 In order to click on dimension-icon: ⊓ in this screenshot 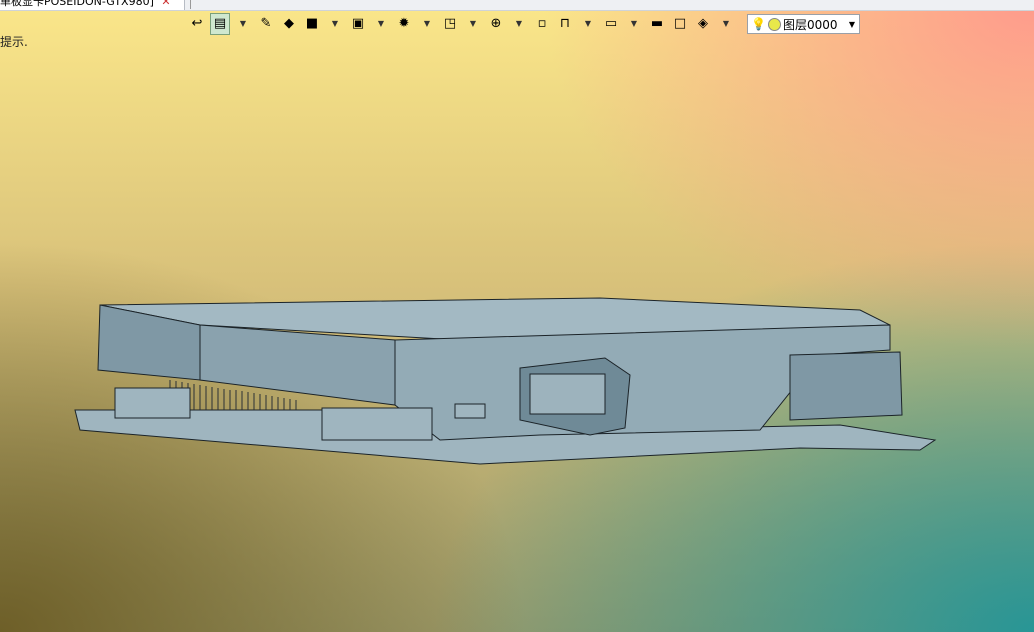, I will do `click(565, 24)`.